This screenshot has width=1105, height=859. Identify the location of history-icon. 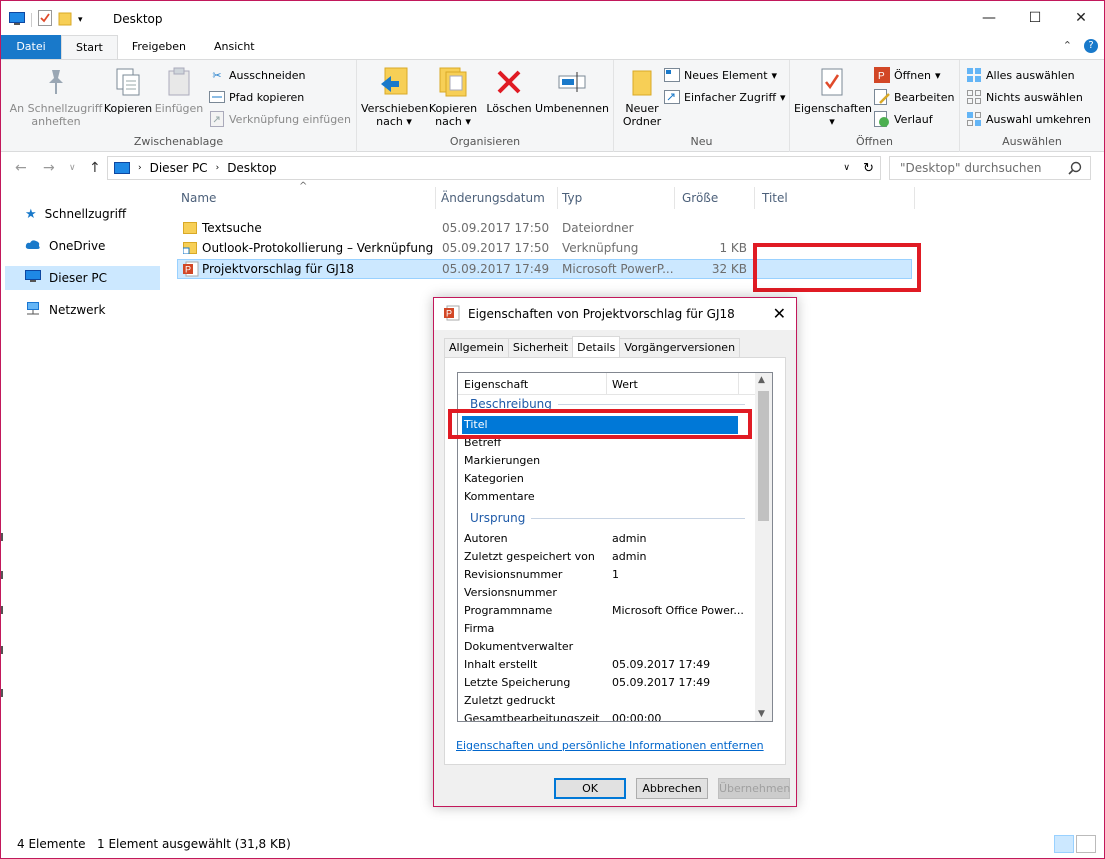
(882, 119).